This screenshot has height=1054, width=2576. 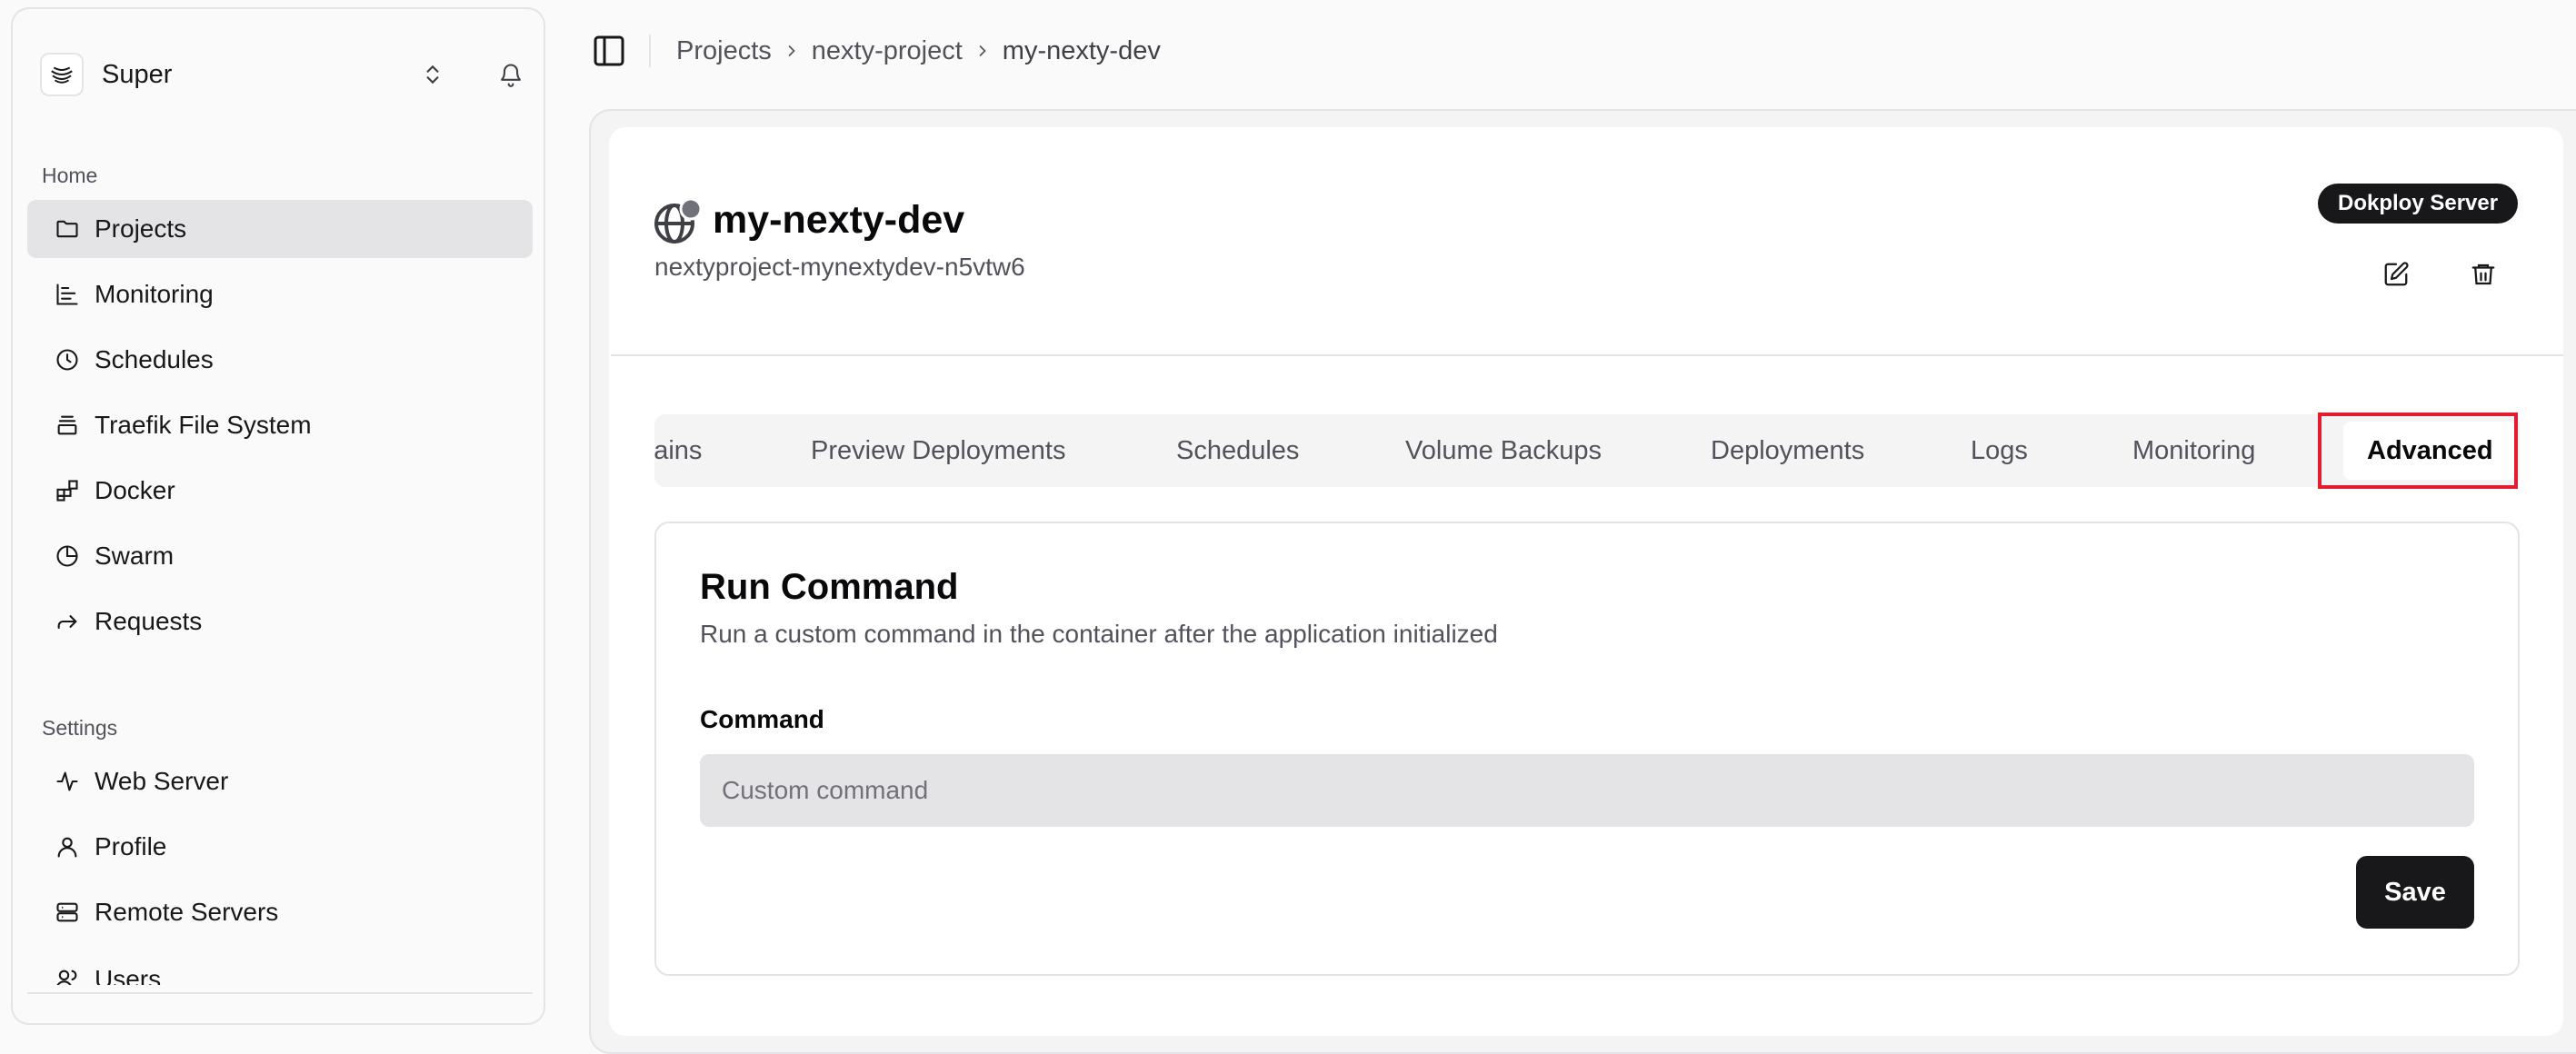 I want to click on breadcrumb-projects: Projects, so click(x=724, y=51).